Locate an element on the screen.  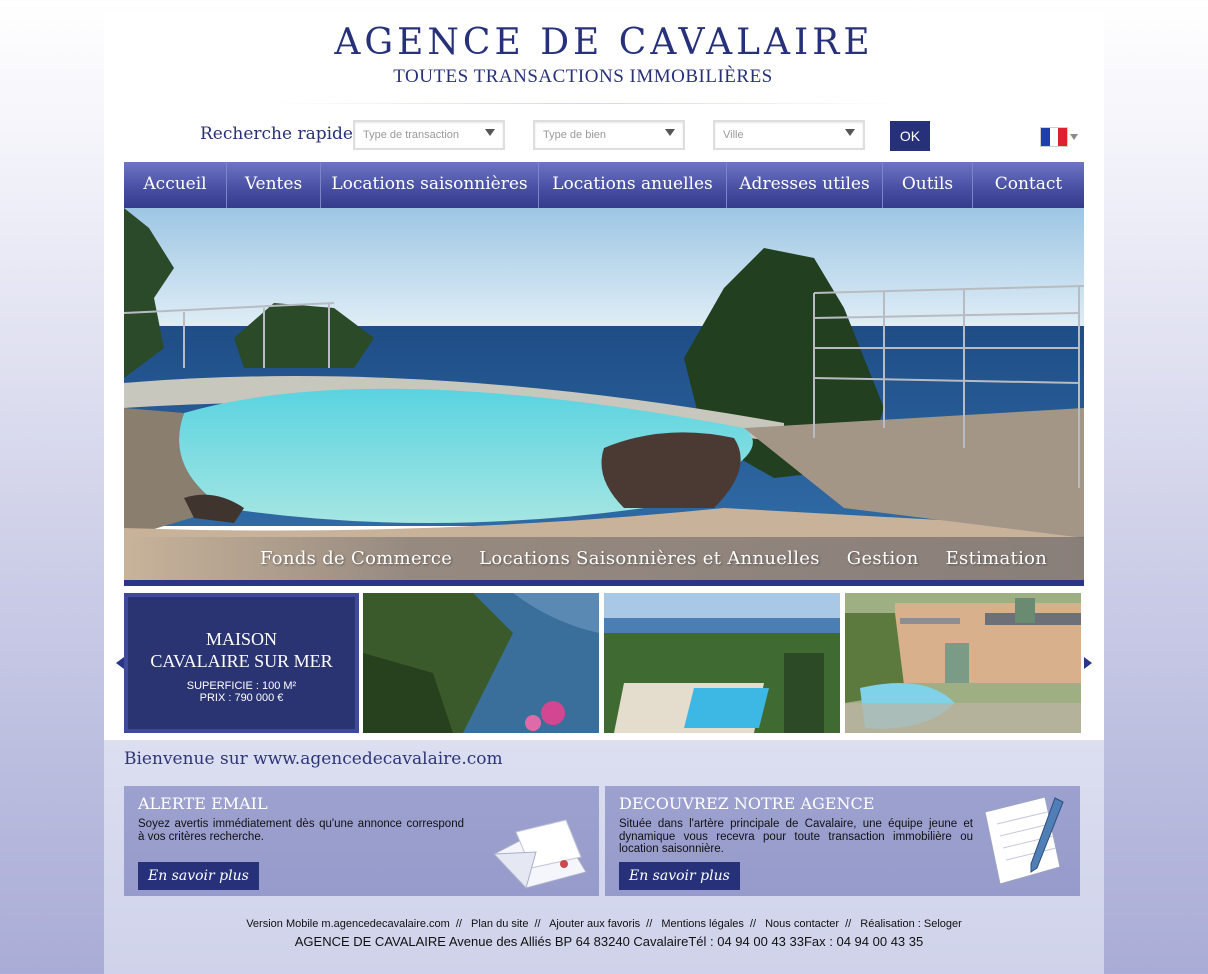
villa-photo is located at coordinates (963, 663).